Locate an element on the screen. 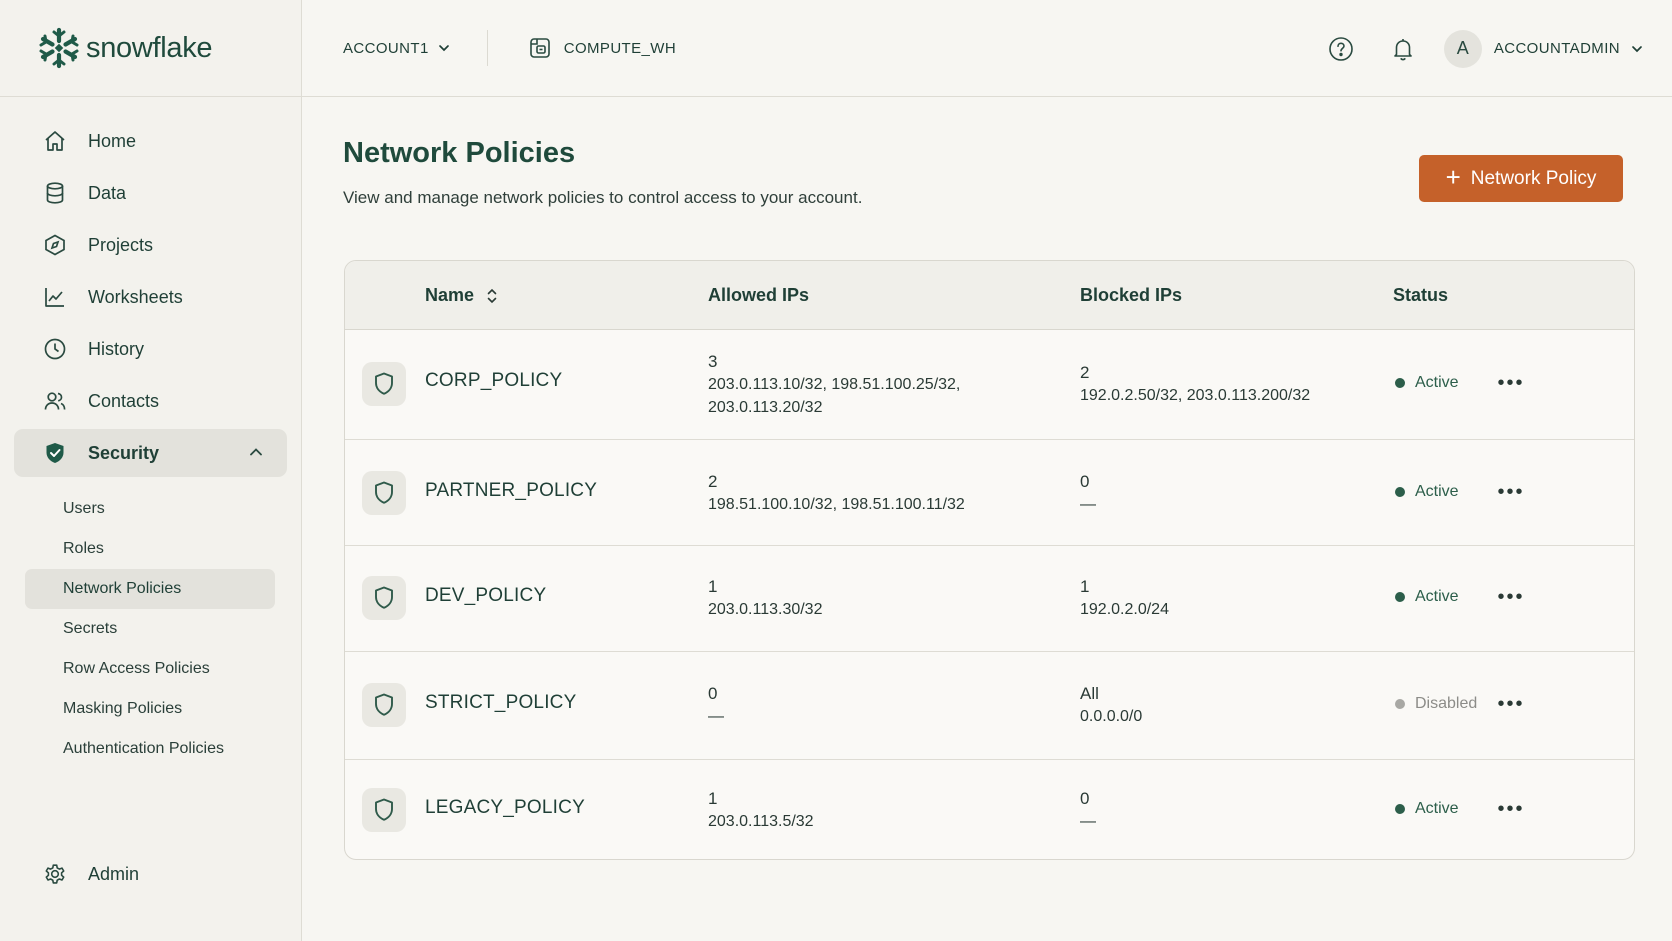 The height and width of the screenshot is (941, 1672). blocked-ip-count: 1 is located at coordinates (1085, 586).